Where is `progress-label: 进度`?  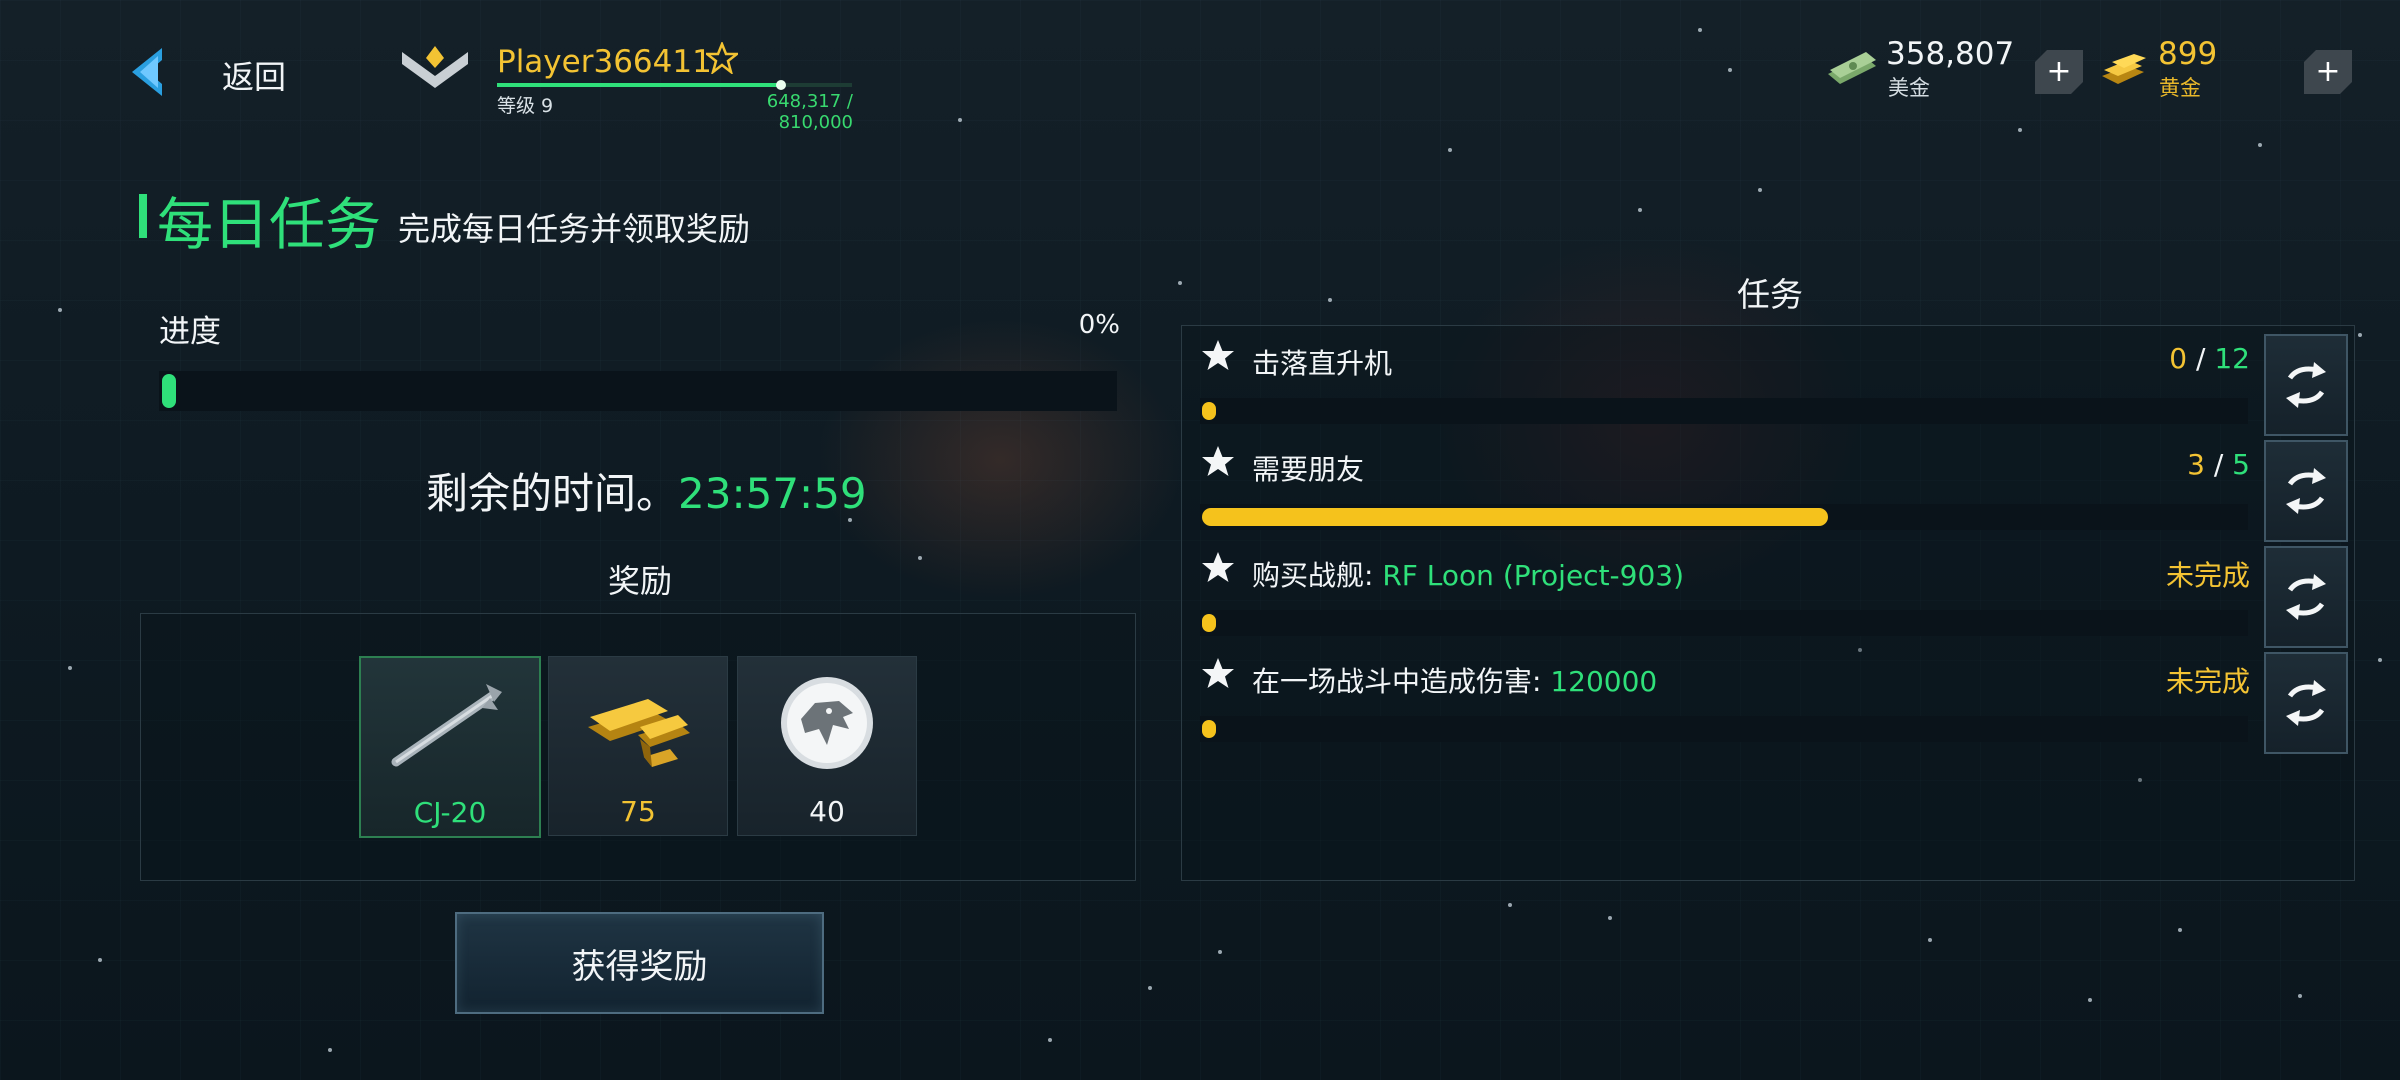
progress-label: 进度 is located at coordinates (190, 332).